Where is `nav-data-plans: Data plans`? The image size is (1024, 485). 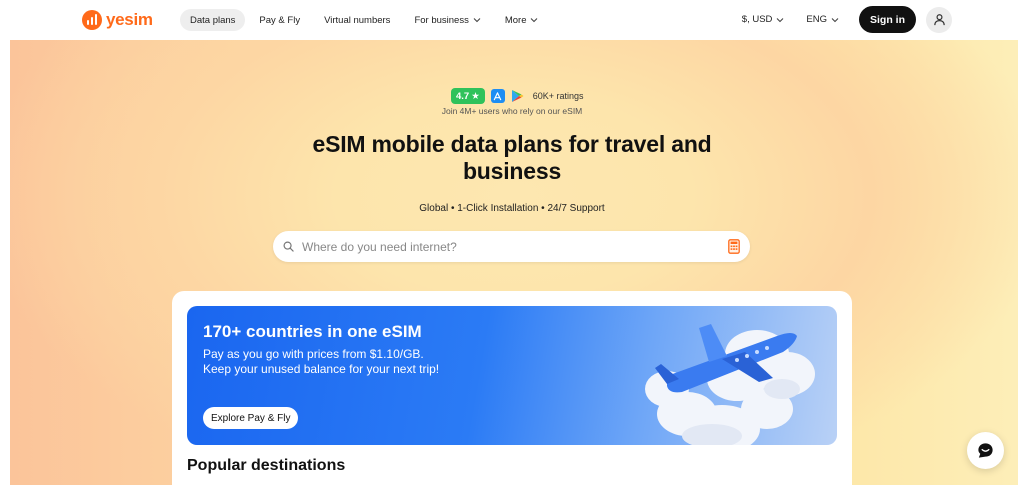
nav-data-plans: Data plans is located at coordinates (213, 20).